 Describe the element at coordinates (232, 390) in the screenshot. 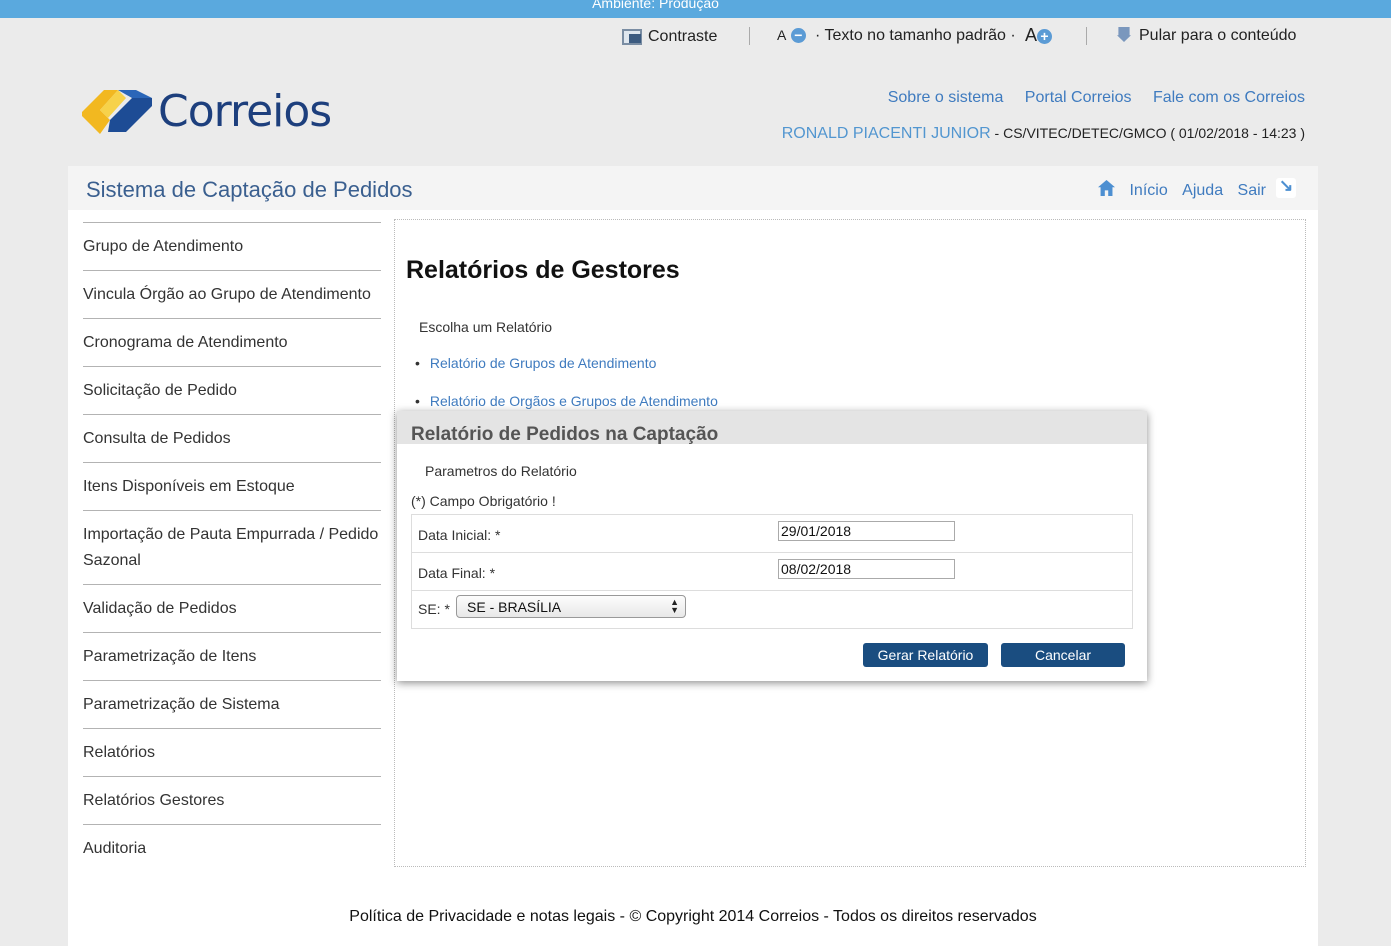

I see `sidebar-item-solicitacao: Solicitação de Pedido` at that location.